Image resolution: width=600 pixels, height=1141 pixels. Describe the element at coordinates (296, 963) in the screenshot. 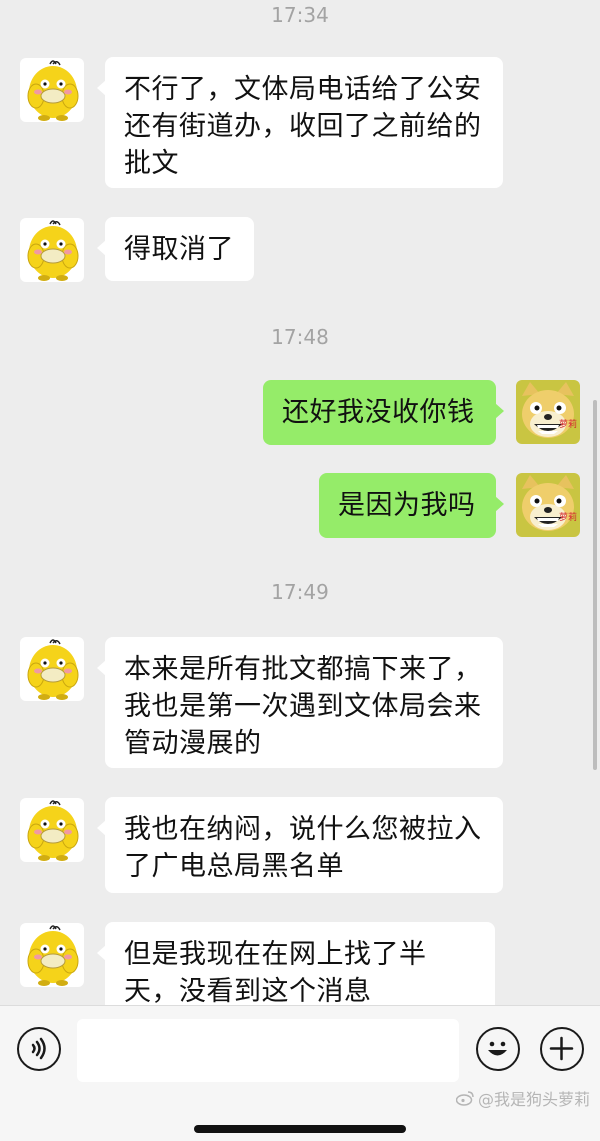

I see `incoming-message: 但是我现在在网上找了半天，没看到这个消息` at that location.